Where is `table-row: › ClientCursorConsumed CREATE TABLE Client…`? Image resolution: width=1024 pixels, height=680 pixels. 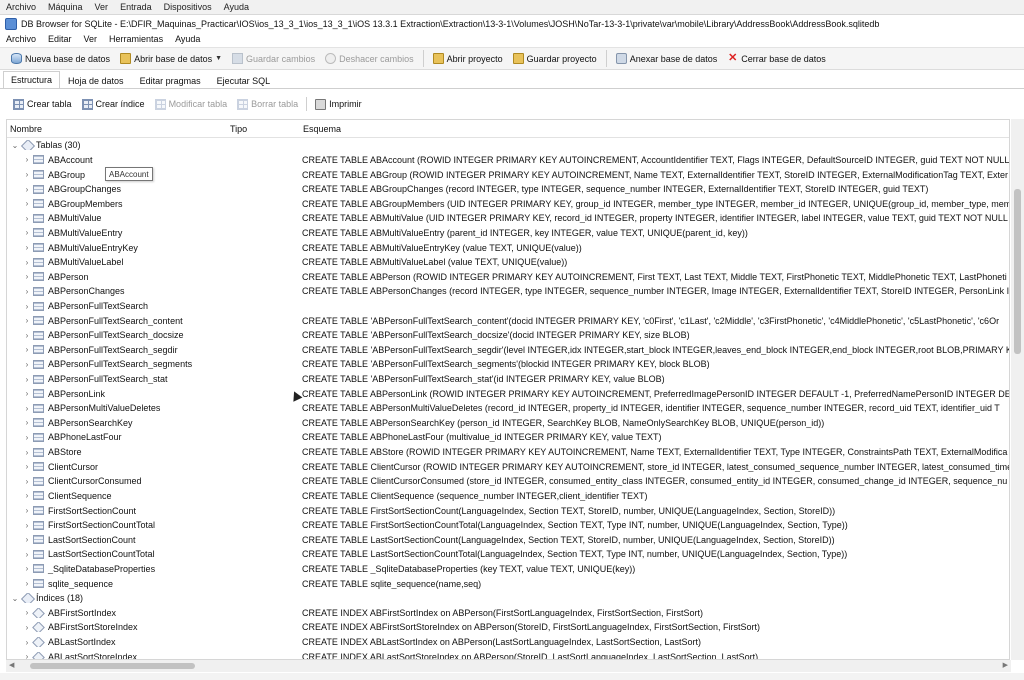
table-row: › ClientCursorConsumed CREATE TABLE Client… is located at coordinates (508, 481).